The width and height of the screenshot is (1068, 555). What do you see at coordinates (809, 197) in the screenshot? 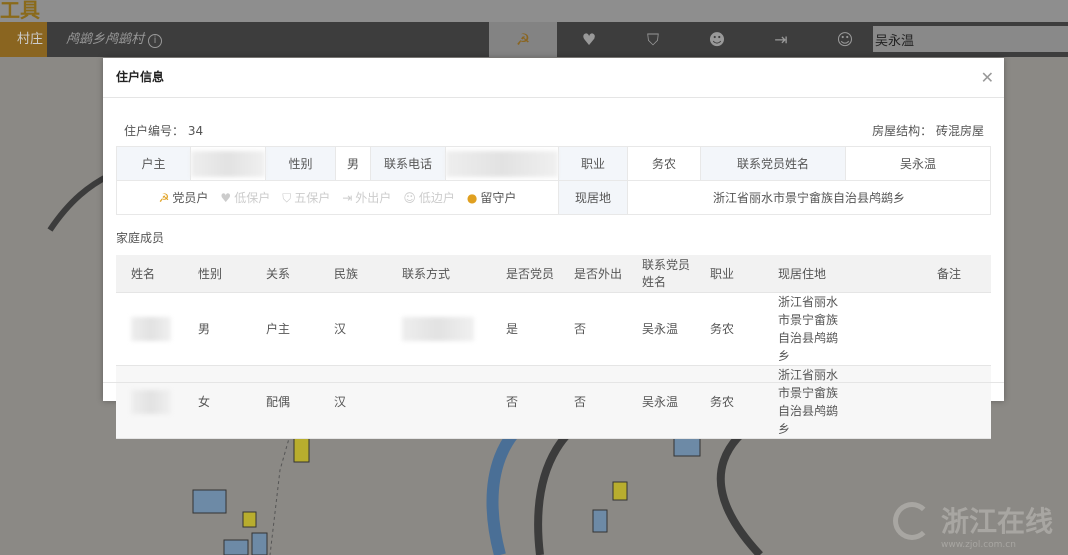
I see `residence-value: 浙江省丽水市景宁畲族自治县鸬鹚乡` at bounding box center [809, 197].